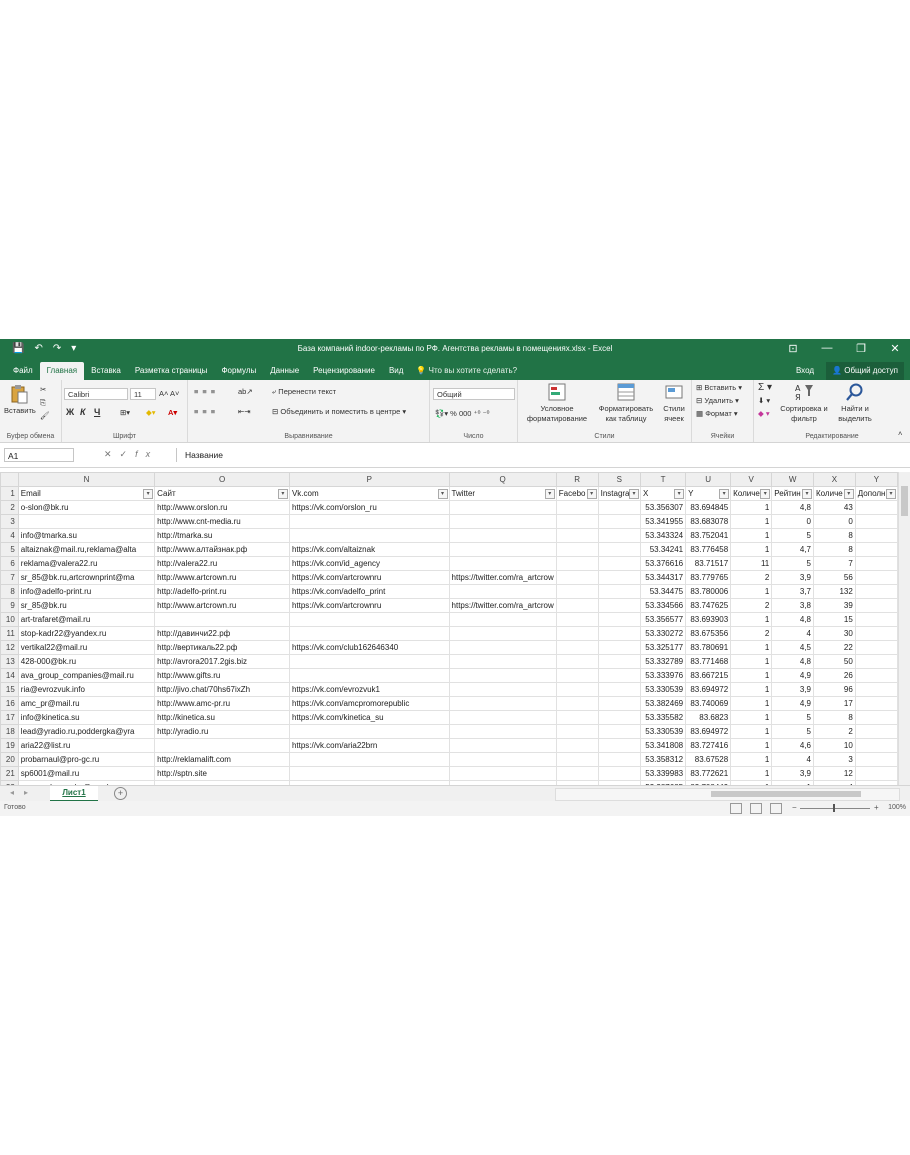  What do you see at coordinates (45, 415) in the screenshot?
I see `format-painter-icon: 🖌` at bounding box center [45, 415].